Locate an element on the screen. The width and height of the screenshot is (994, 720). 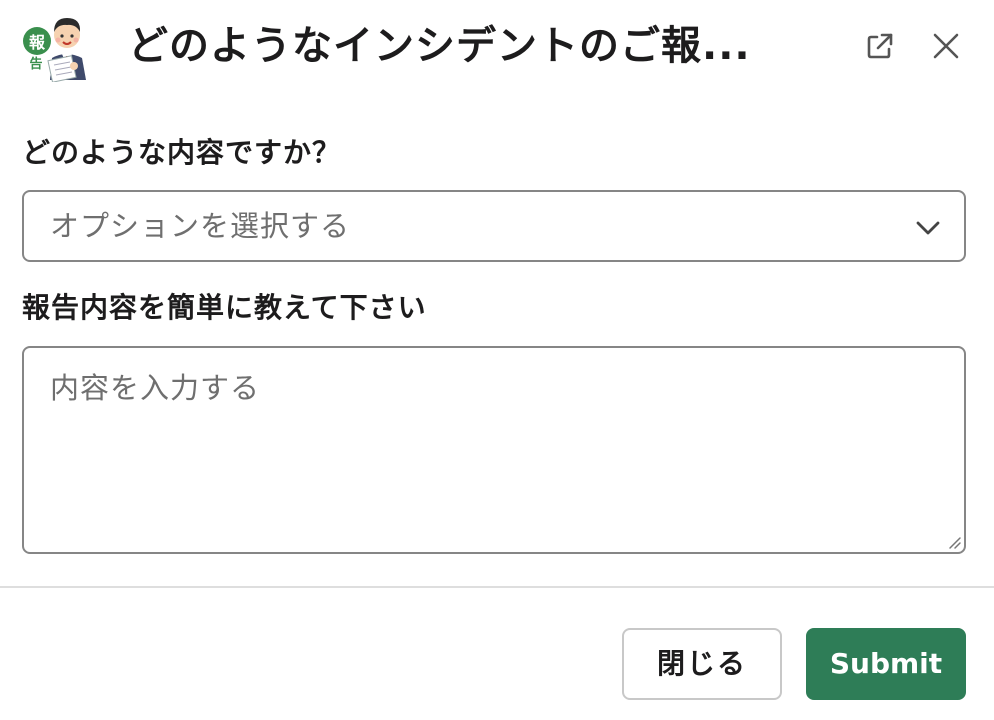
incident-type-select: オプションを選択する is located at coordinates (494, 226).